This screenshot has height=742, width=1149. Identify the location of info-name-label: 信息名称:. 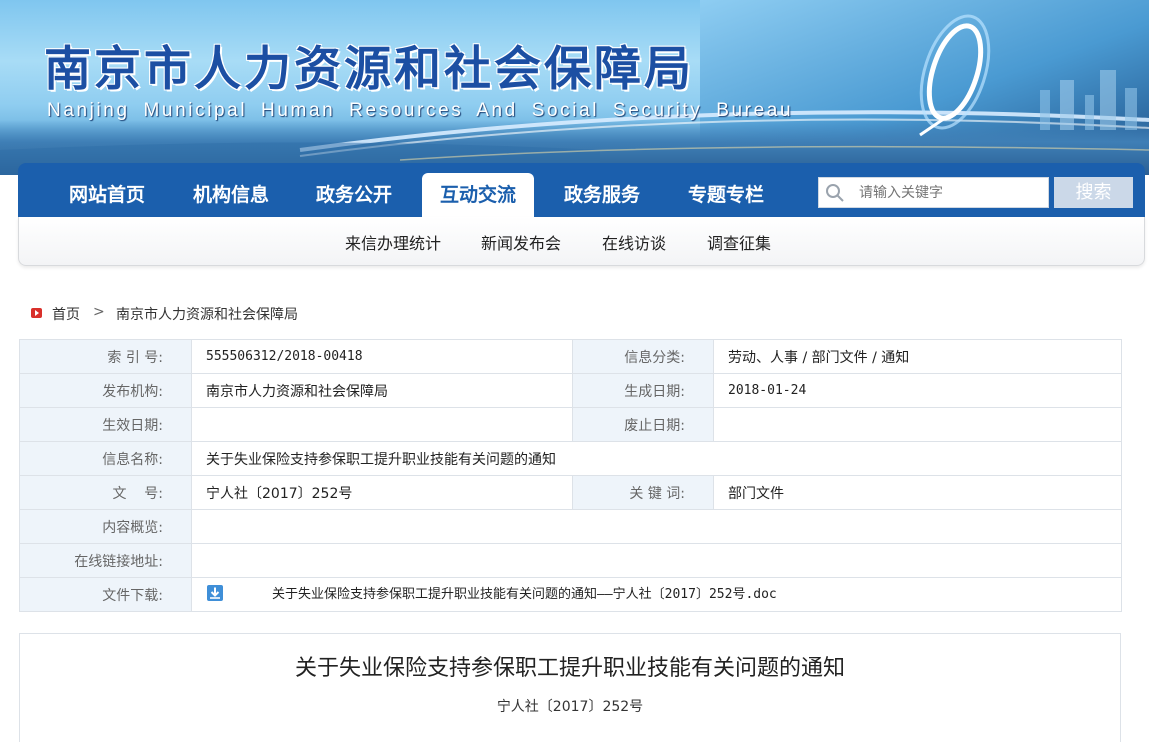
(105, 458).